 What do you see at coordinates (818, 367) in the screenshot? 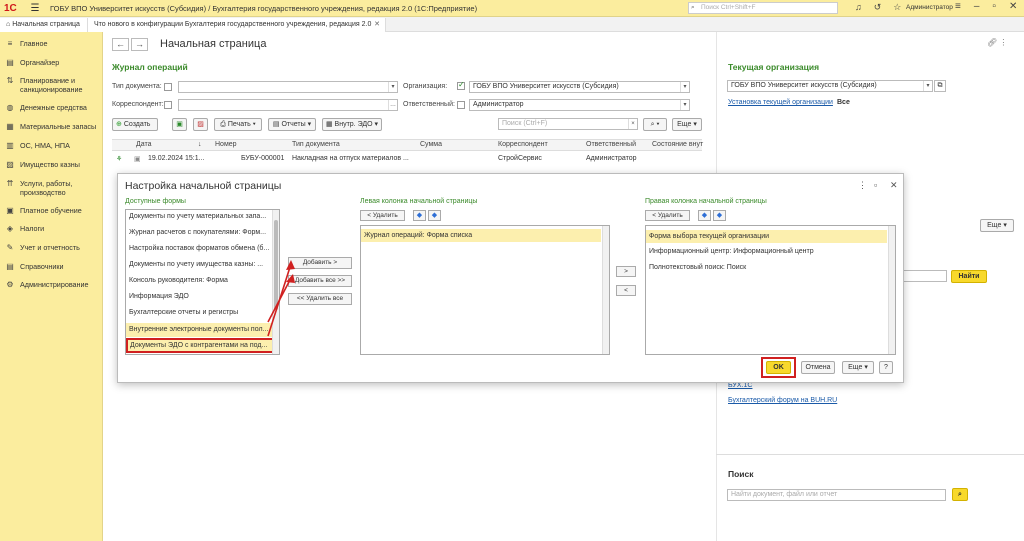
I see `cancel-button: Отмена` at bounding box center [818, 367].